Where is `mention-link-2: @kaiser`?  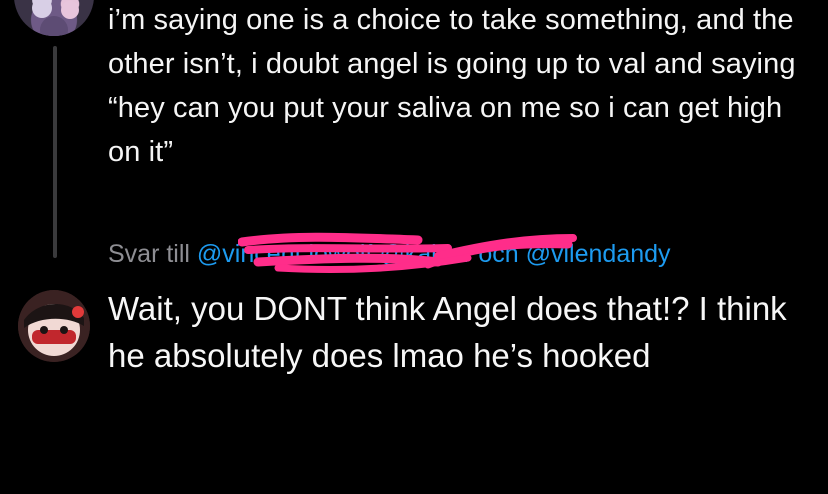 mention-link-2: @kaiser is located at coordinates (425, 254).